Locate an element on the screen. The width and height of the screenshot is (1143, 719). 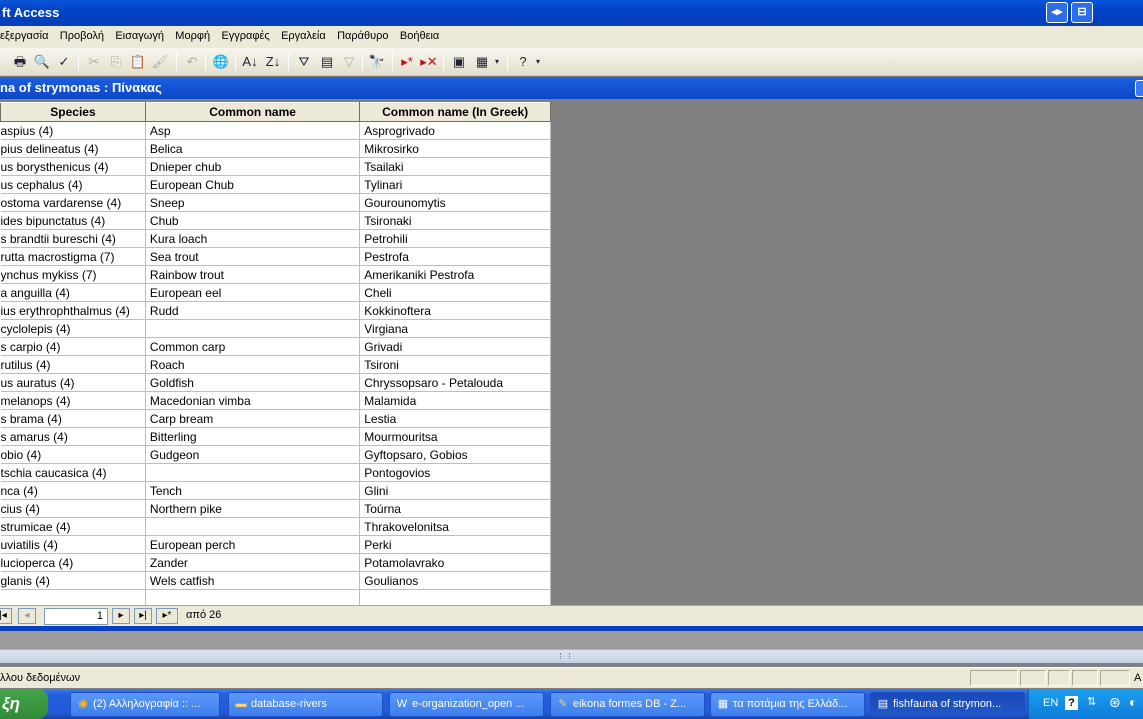
sort-descending-icon: Z↓ is located at coordinates (273, 62).